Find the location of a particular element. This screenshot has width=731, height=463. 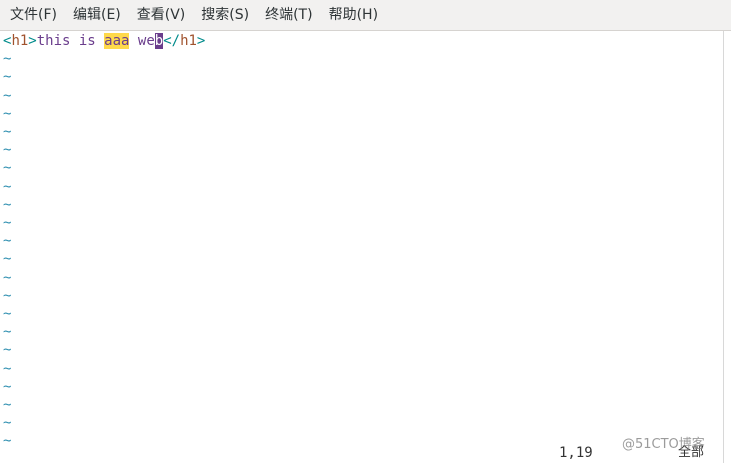

cursor-position-status: 1,19 is located at coordinates (576, 453).